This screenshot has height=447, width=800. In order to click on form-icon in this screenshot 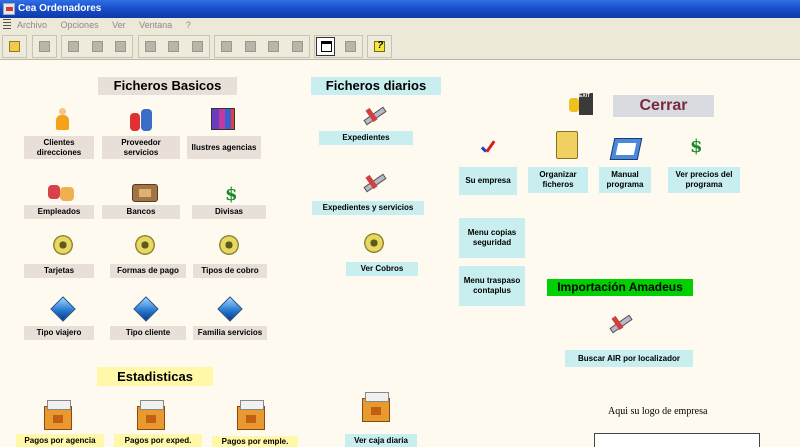, I will do `click(150, 46)`.